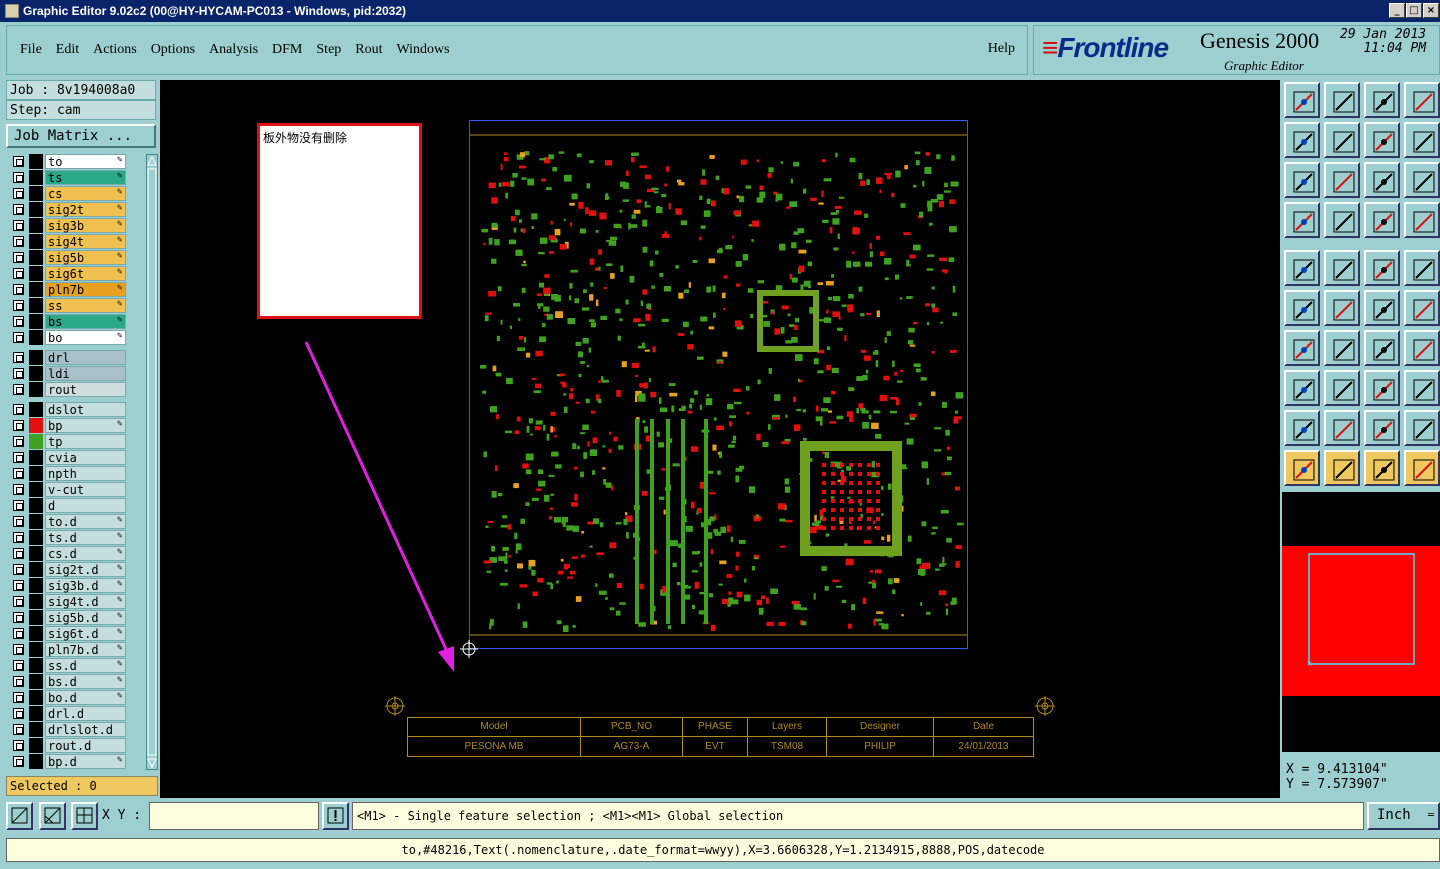  What do you see at coordinates (85, 505) in the screenshot?
I see `layer-name: d` at bounding box center [85, 505].